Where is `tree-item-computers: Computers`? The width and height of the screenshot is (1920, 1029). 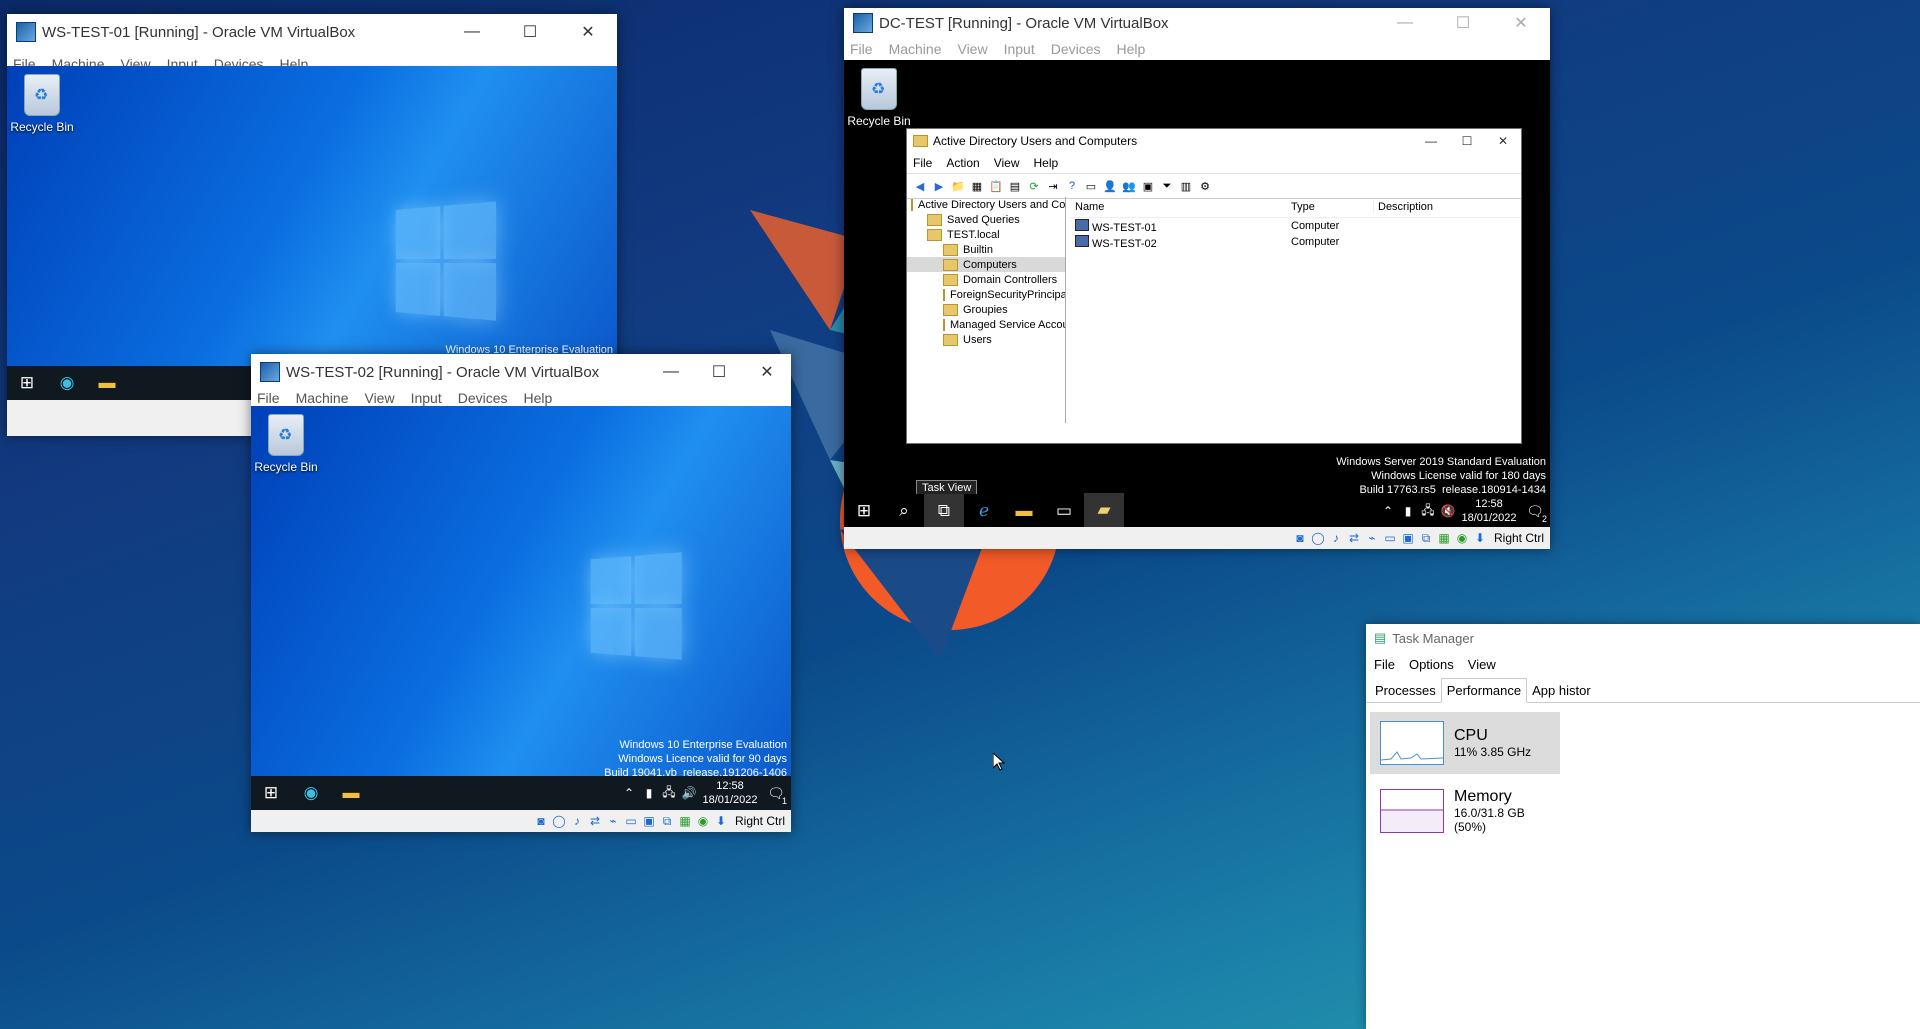 tree-item-computers: Computers is located at coordinates (986, 264).